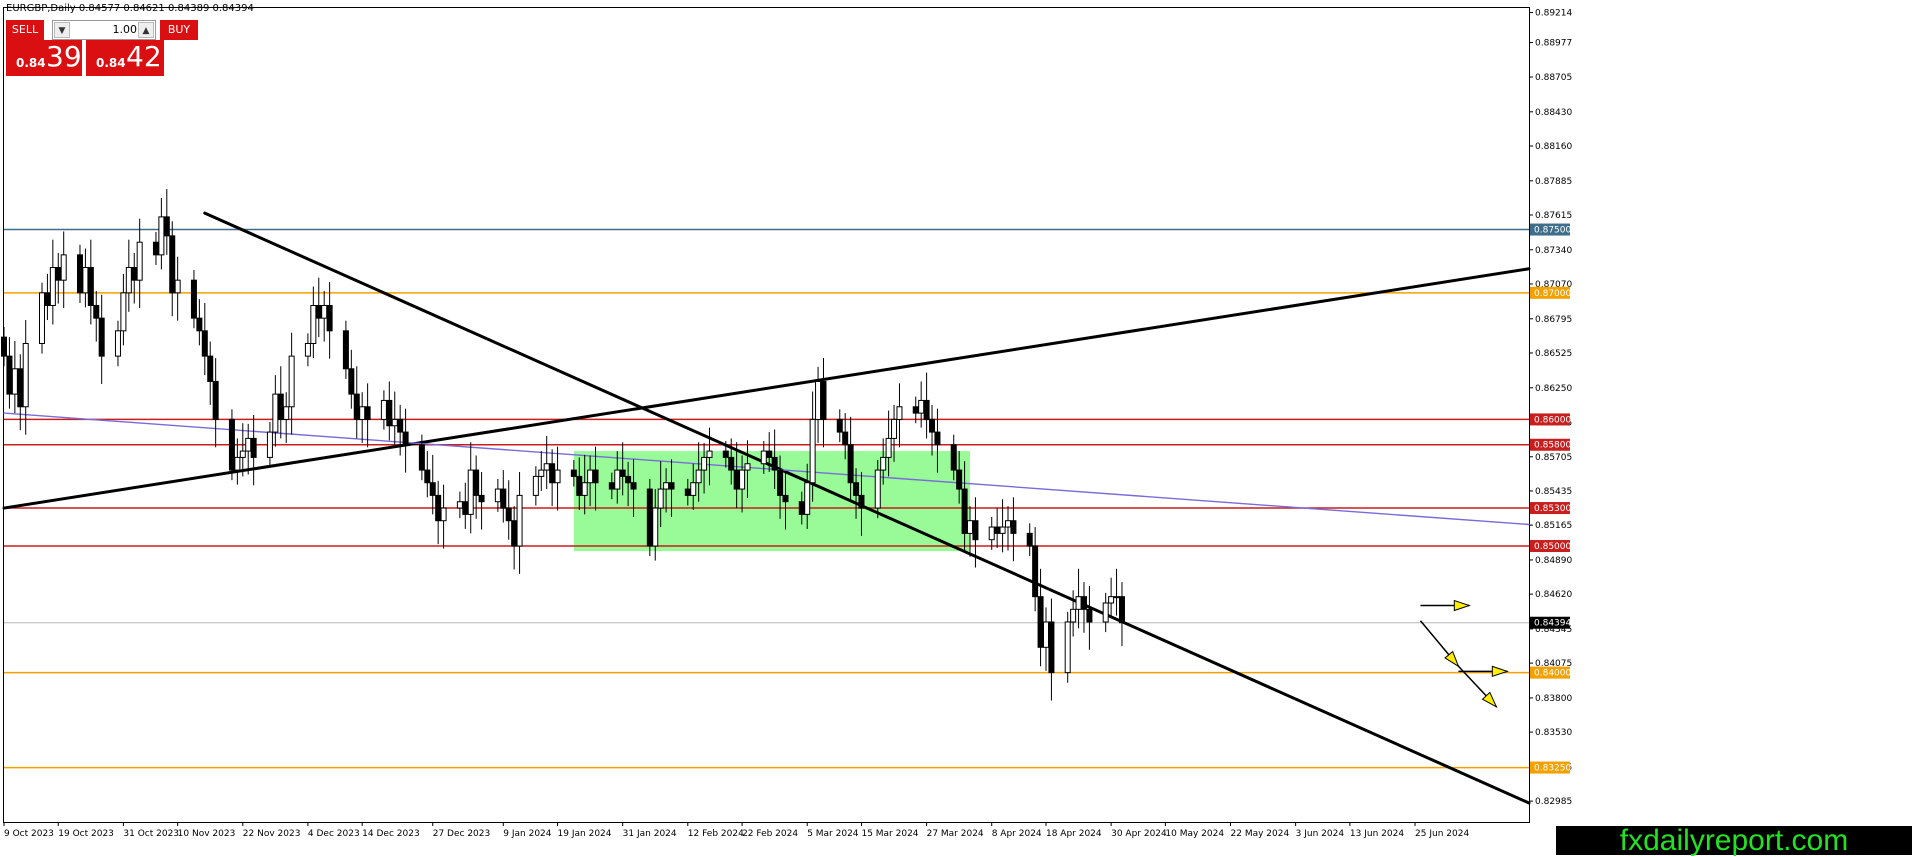 This screenshot has height=857, width=1912. Describe the element at coordinates (1552, 420) in the screenshot. I see `level-2-label: 0.86000` at that location.